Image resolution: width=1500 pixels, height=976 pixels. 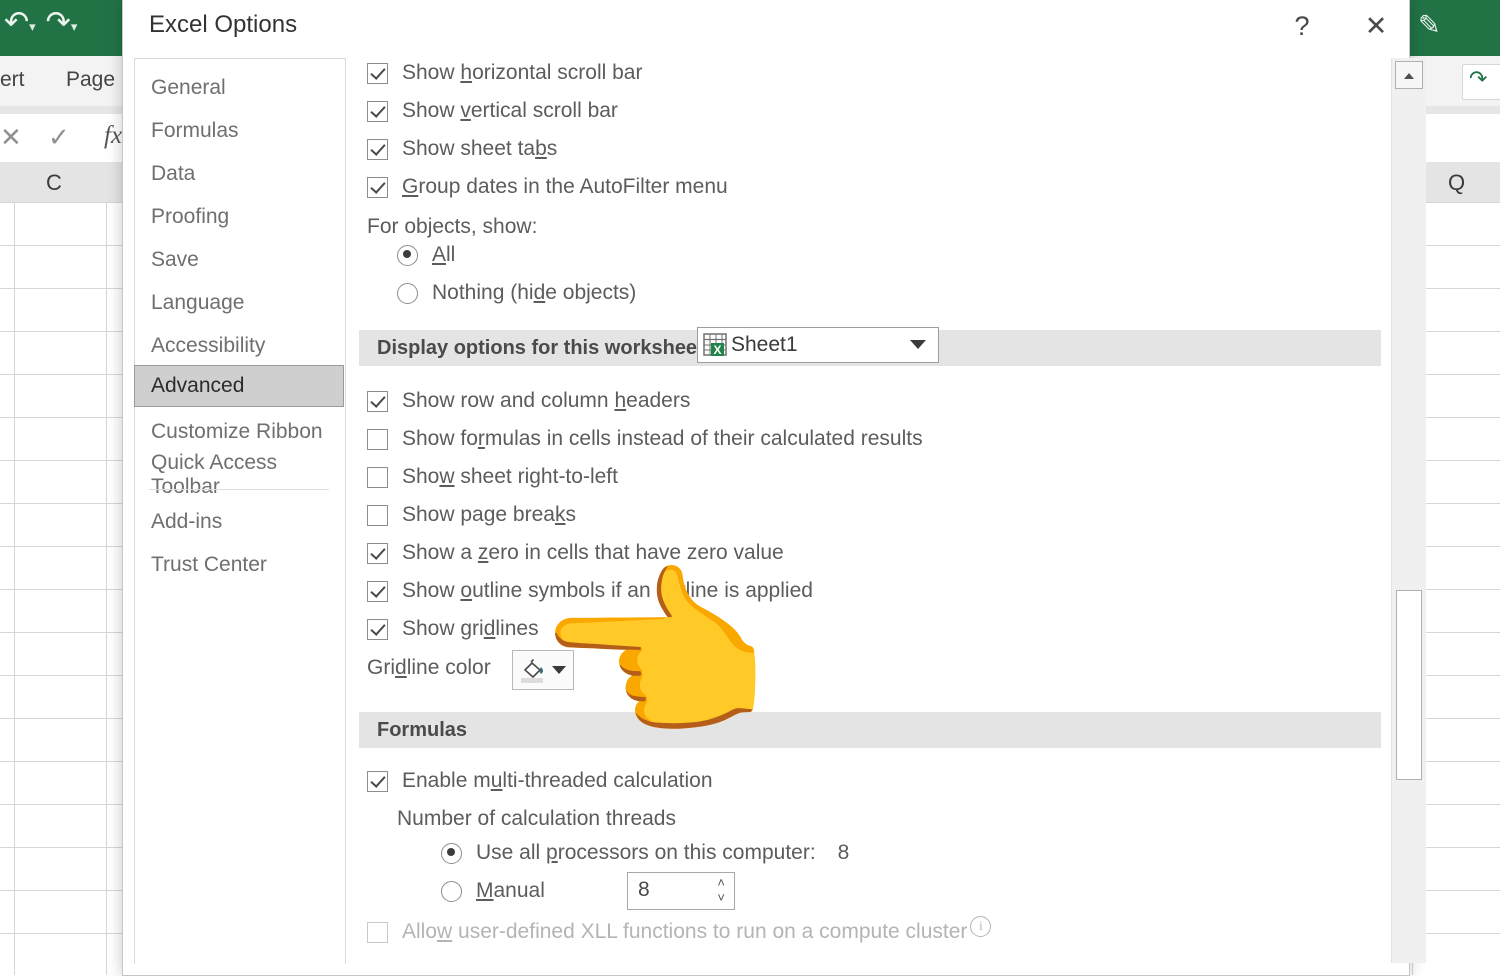 What do you see at coordinates (492, 477) in the screenshot?
I see `option-show-sheet-right-to-left: Show sheet right-to-left` at bounding box center [492, 477].